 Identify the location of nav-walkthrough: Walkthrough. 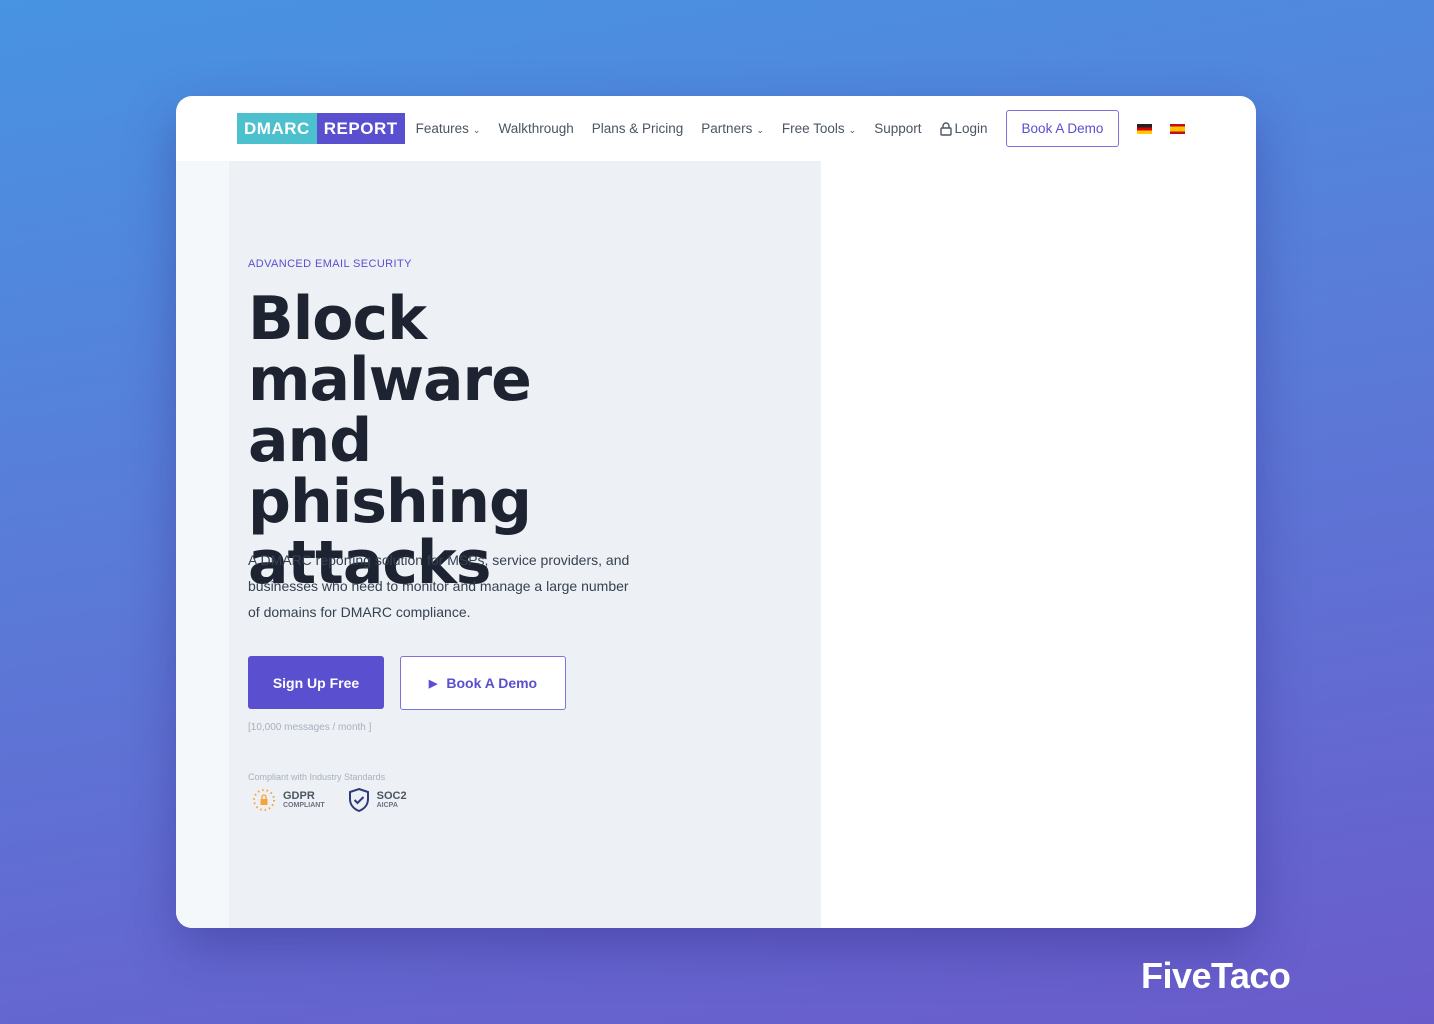
(535, 128).